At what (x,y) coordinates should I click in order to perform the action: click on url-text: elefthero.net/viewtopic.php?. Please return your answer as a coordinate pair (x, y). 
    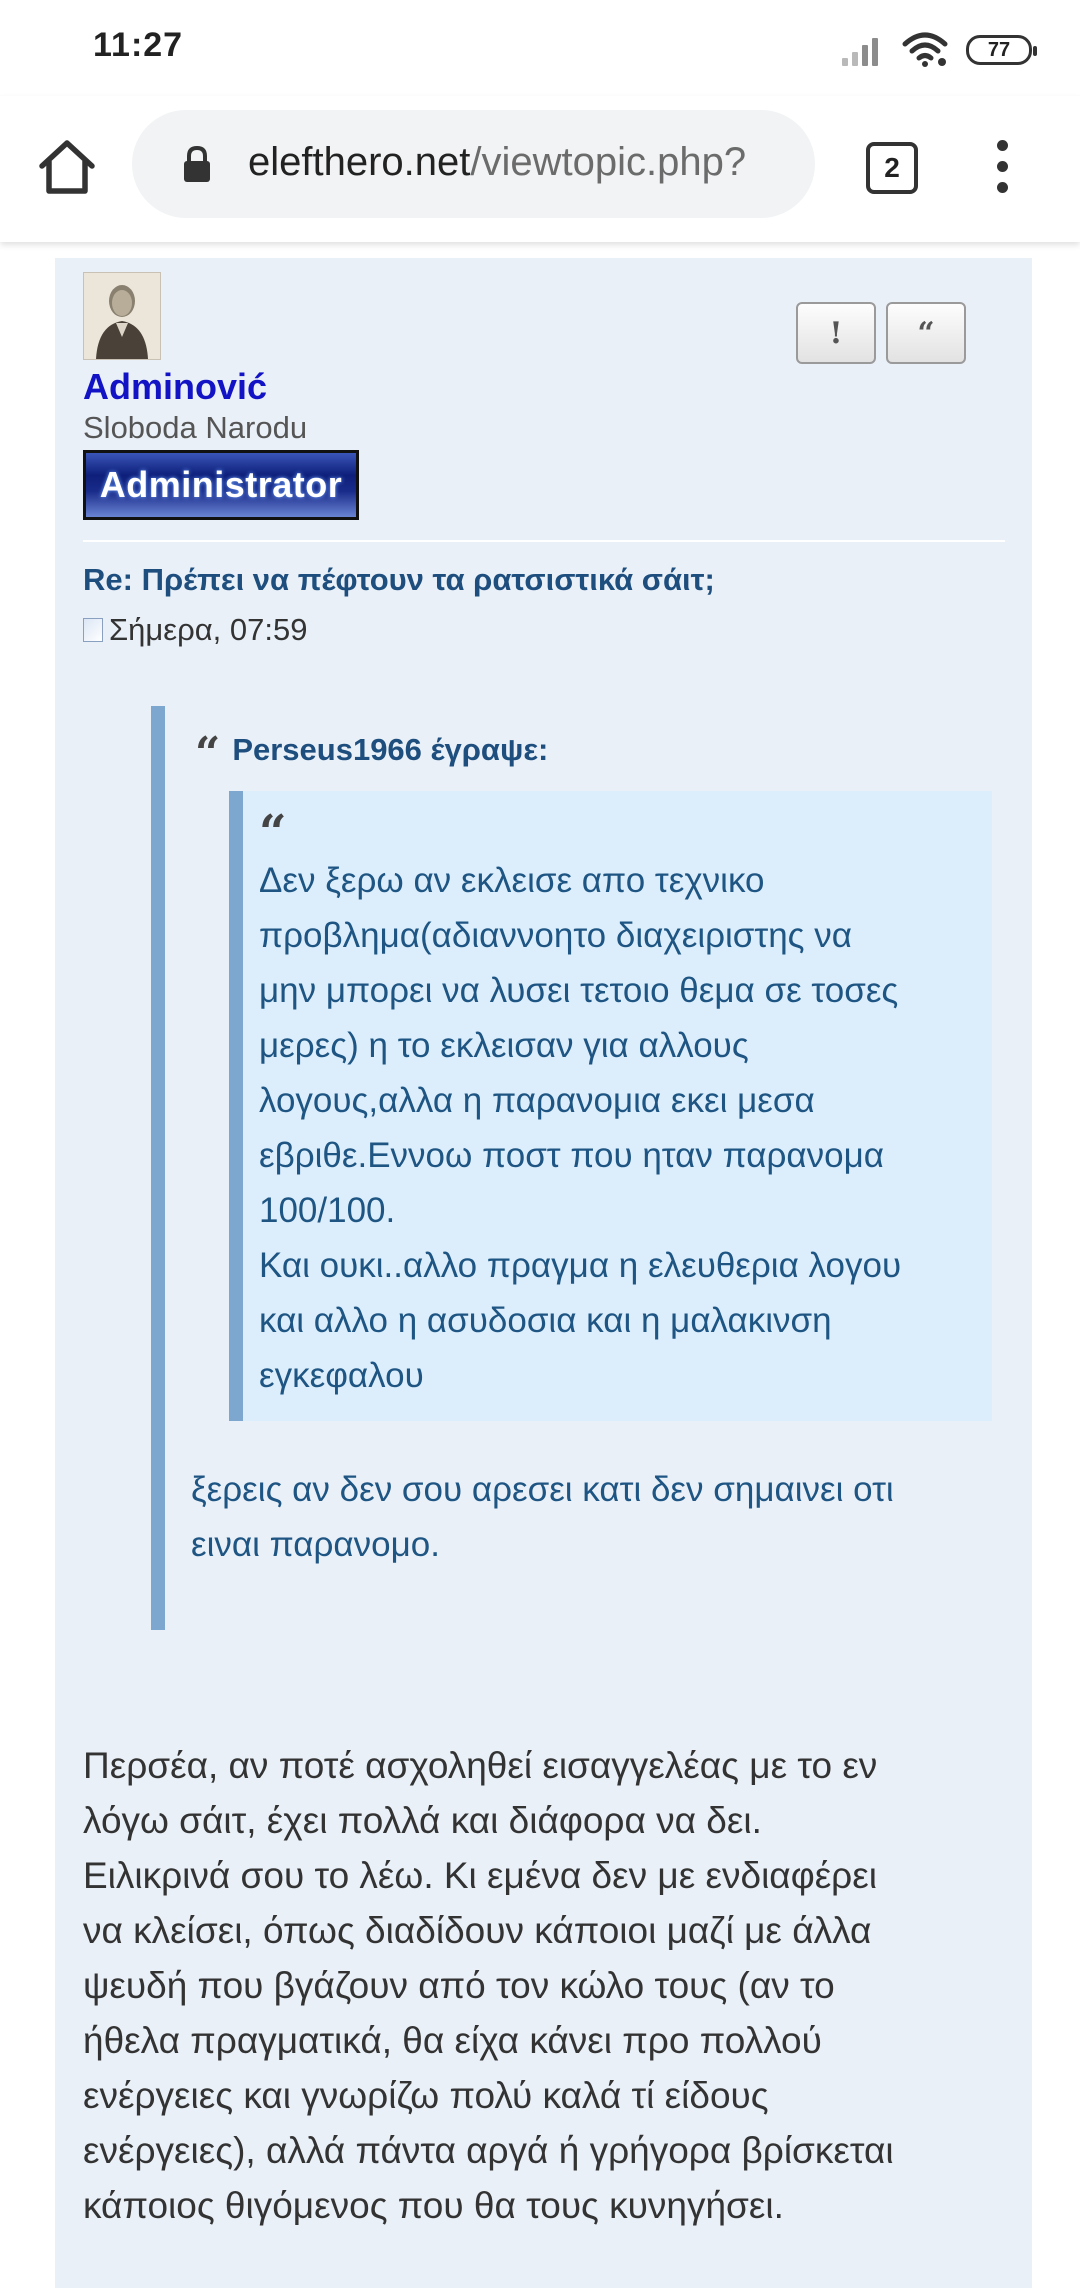
    Looking at the image, I should click on (523, 162).